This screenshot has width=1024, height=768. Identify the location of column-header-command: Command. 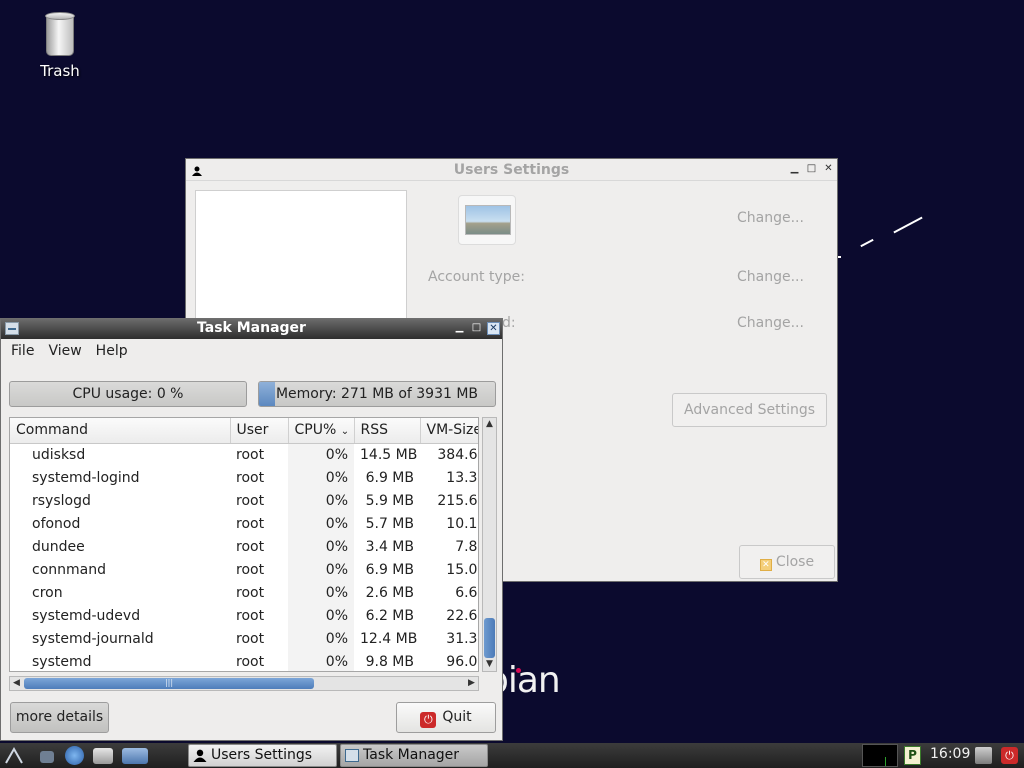
(120, 431).